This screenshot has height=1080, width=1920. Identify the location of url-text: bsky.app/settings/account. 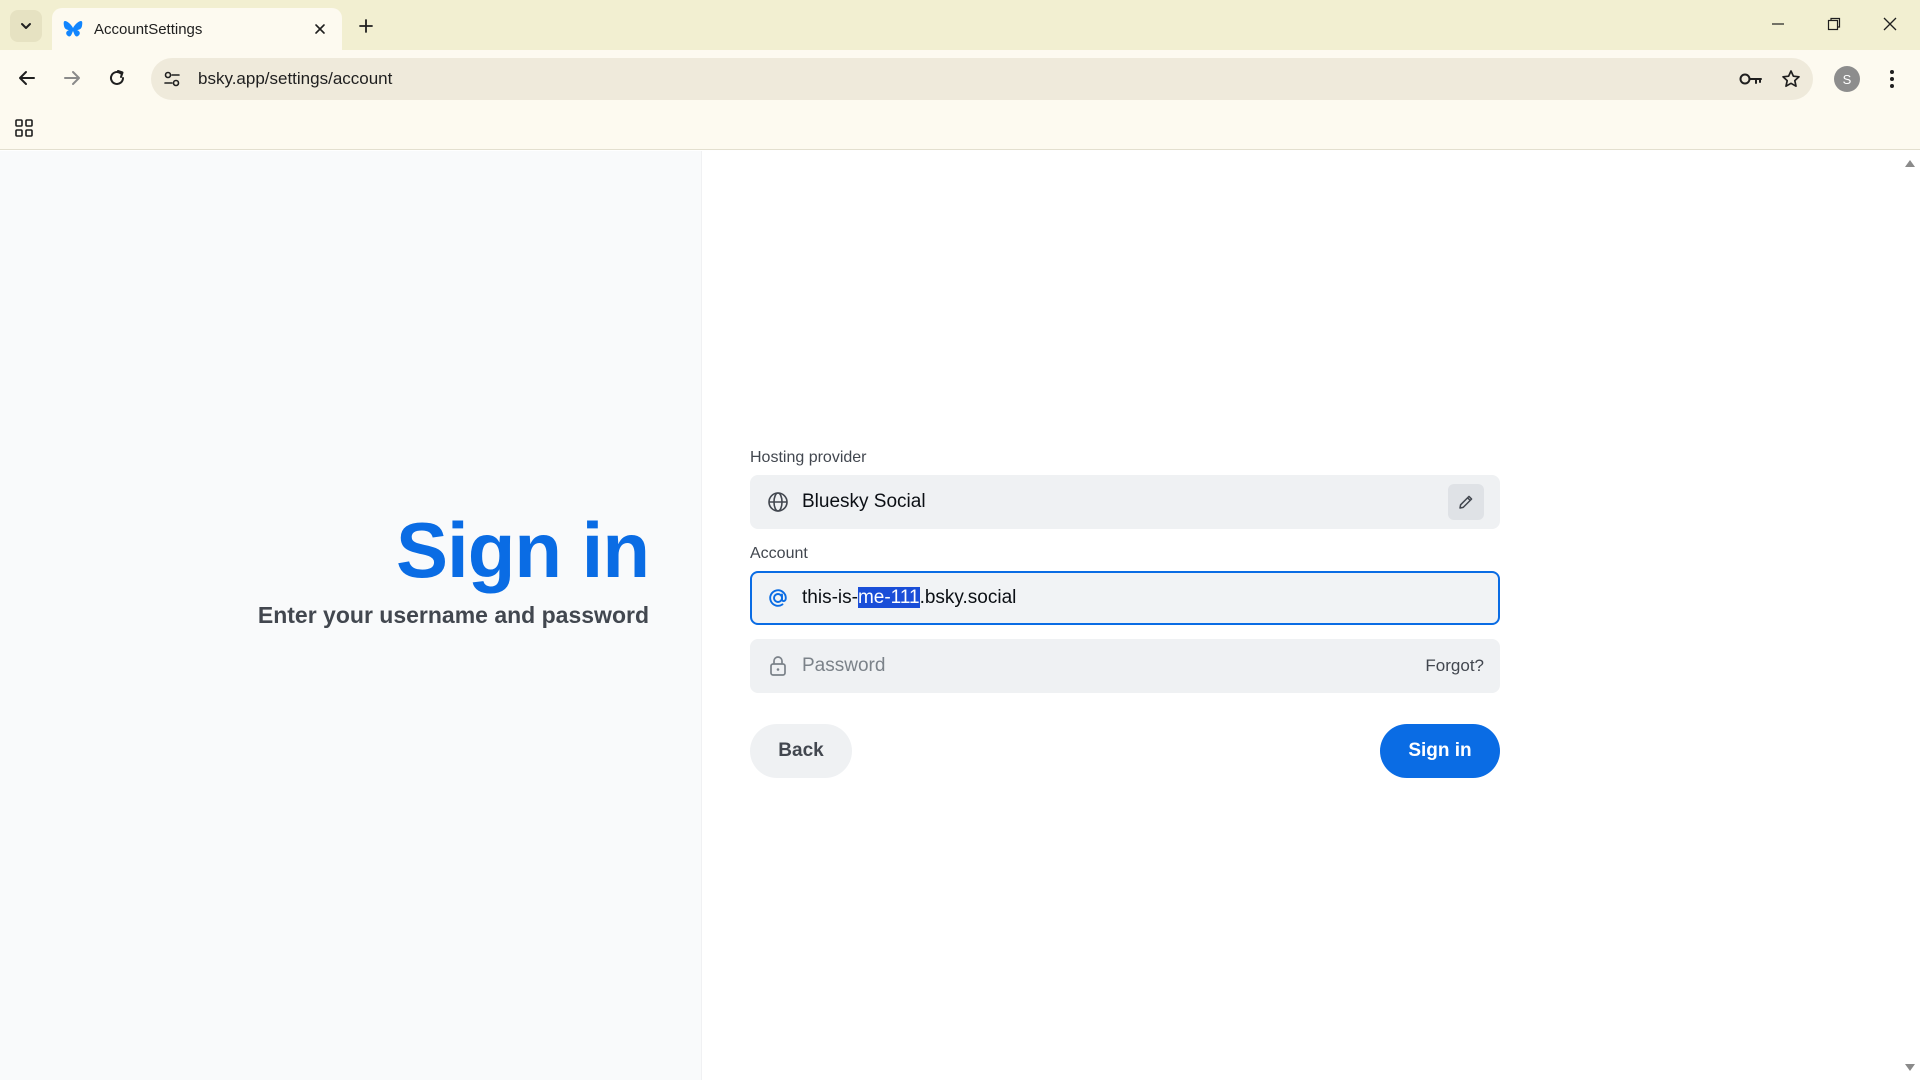
(965, 79).